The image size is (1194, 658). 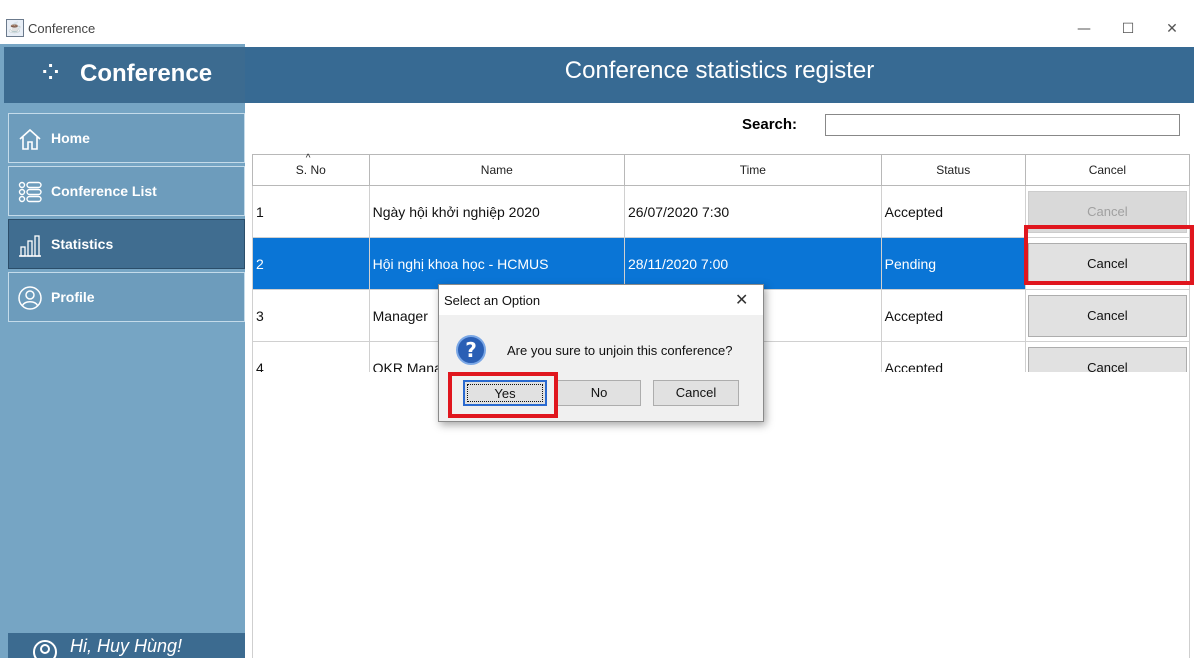 What do you see at coordinates (597, 29) in the screenshot?
I see `window-titlebar: ☕ Conference — ☐ ✕` at bounding box center [597, 29].